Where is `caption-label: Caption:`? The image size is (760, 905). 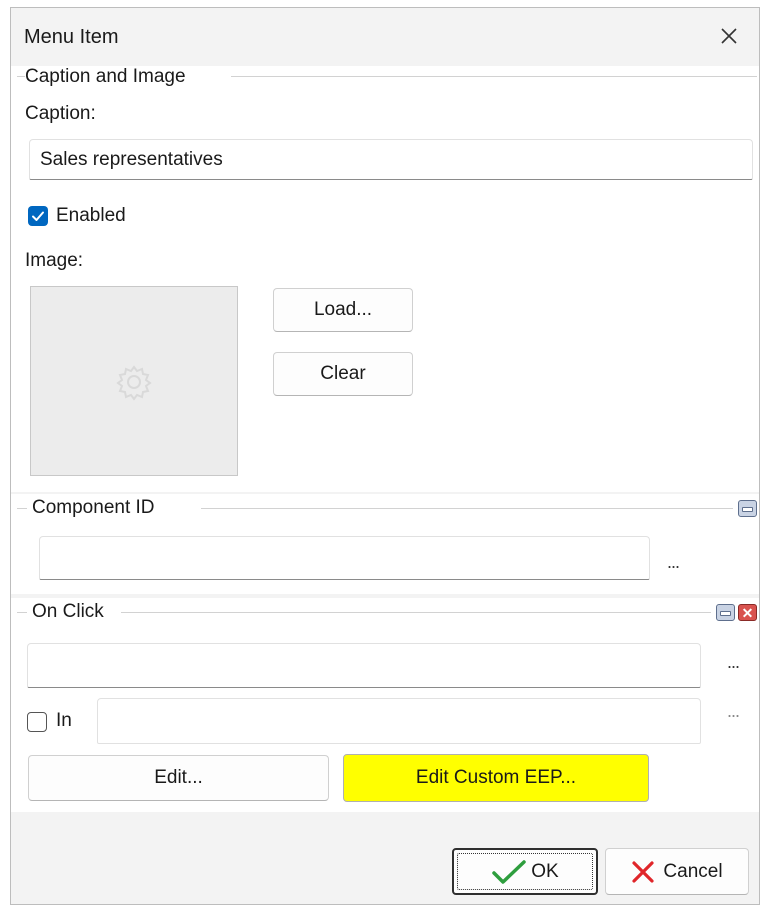
caption-label: Caption: is located at coordinates (60, 113).